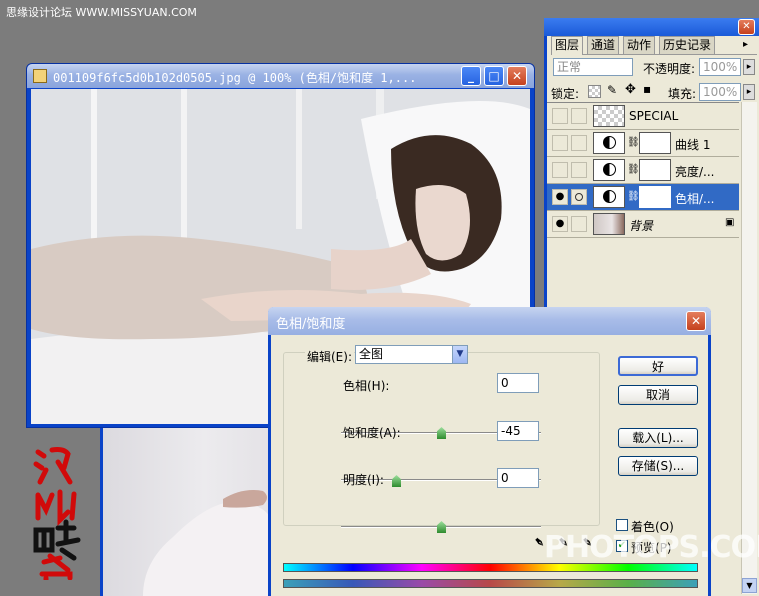 The image size is (759, 596). Describe the element at coordinates (630, 89) in the screenshot. I see `lock-position-icon: ✥` at that location.